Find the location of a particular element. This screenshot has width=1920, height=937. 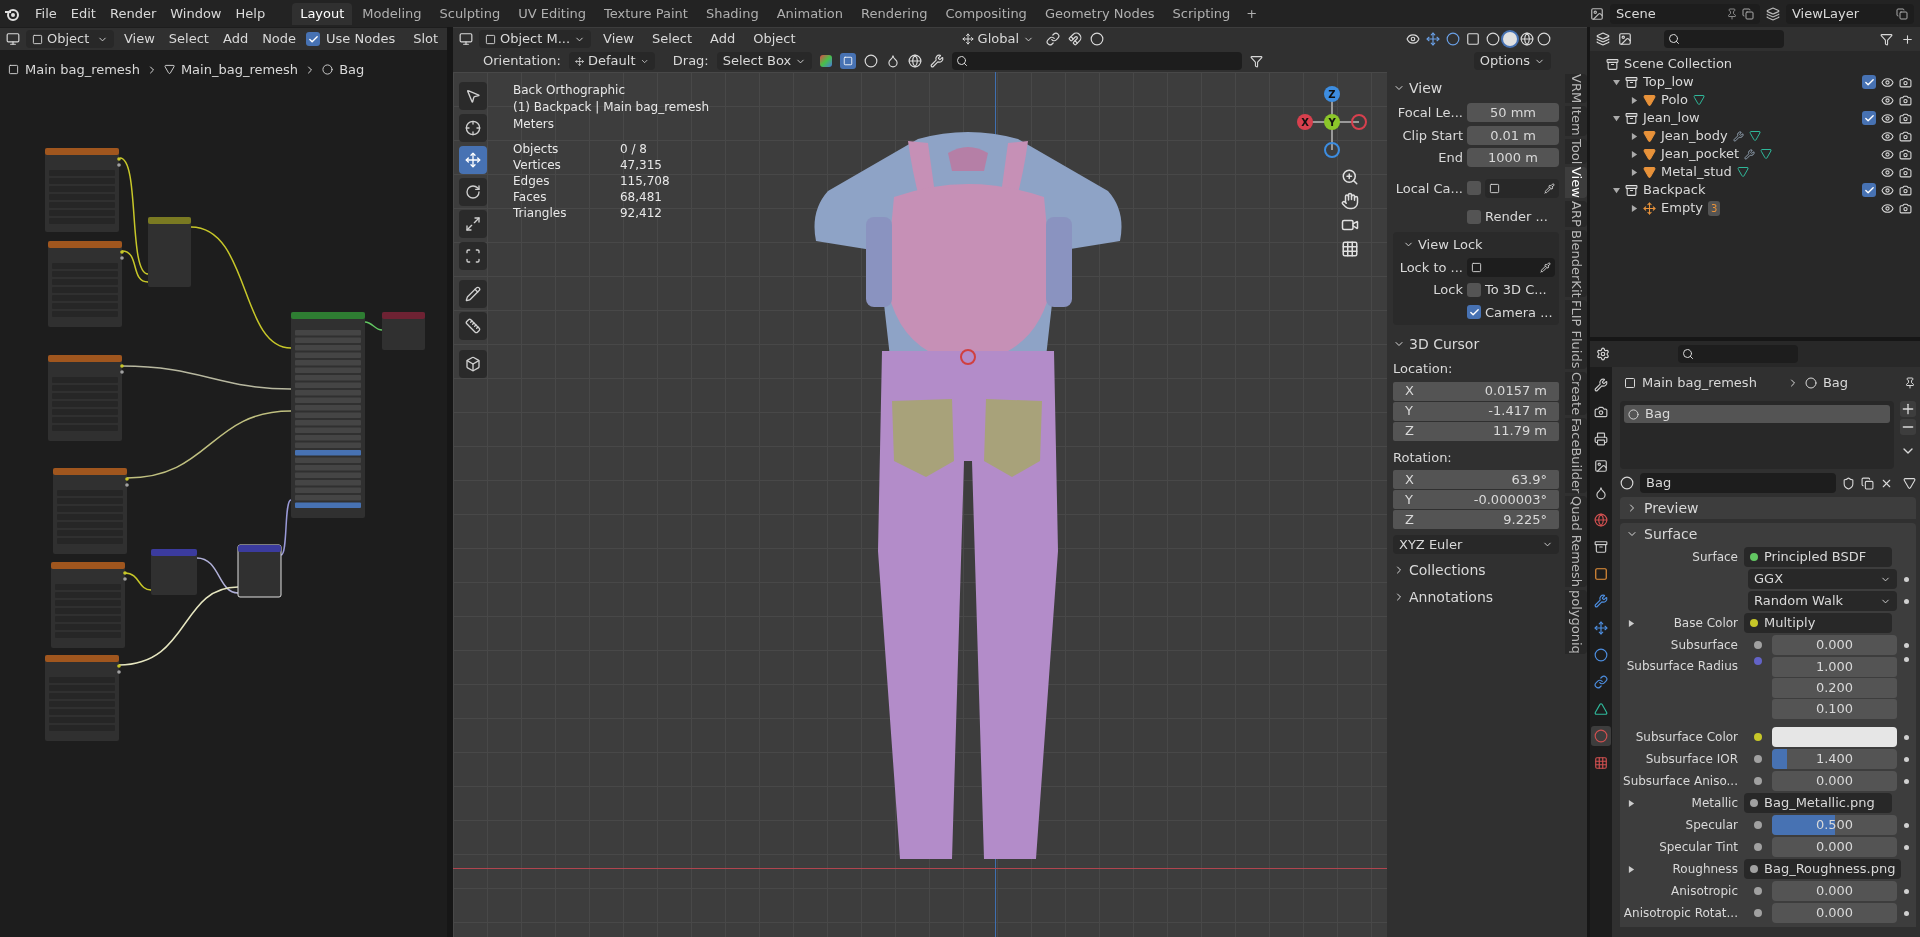

vector-field: Z 11.79 m is located at coordinates (1476, 431).